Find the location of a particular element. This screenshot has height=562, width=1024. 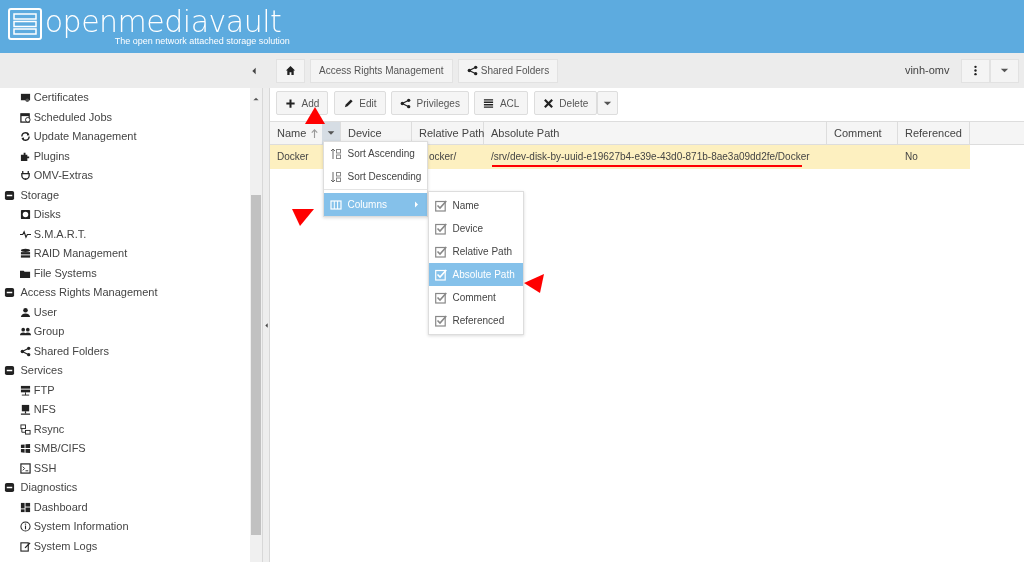

home-button is located at coordinates (290, 70).